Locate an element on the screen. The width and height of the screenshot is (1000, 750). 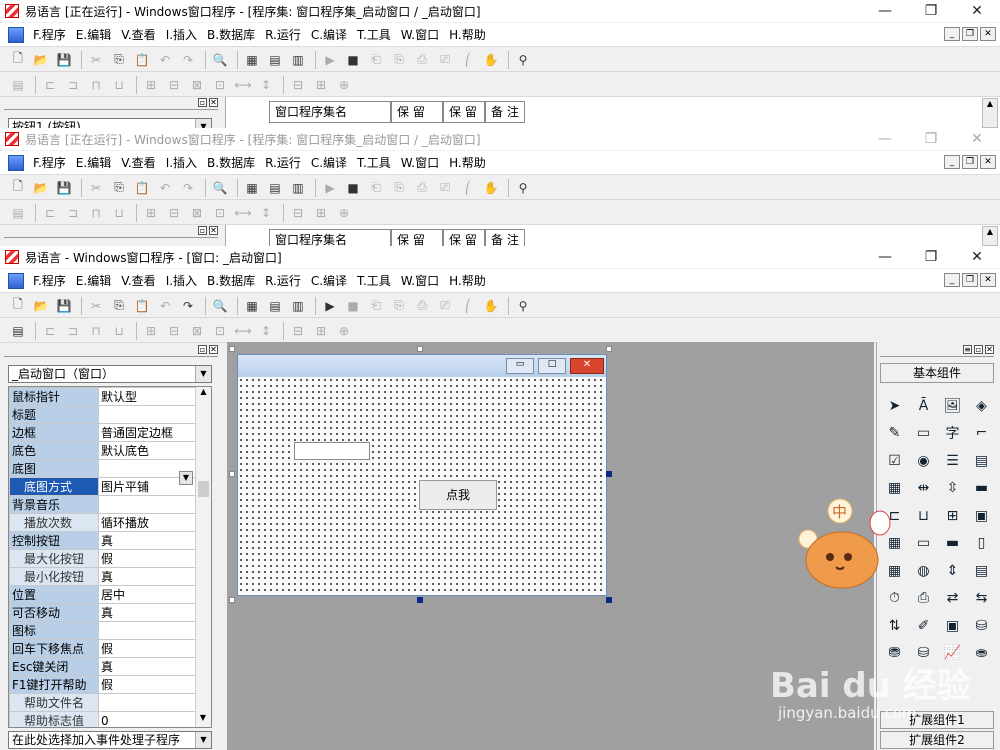
property-row: Esc键关闭真 is located at coordinates (103, 666).